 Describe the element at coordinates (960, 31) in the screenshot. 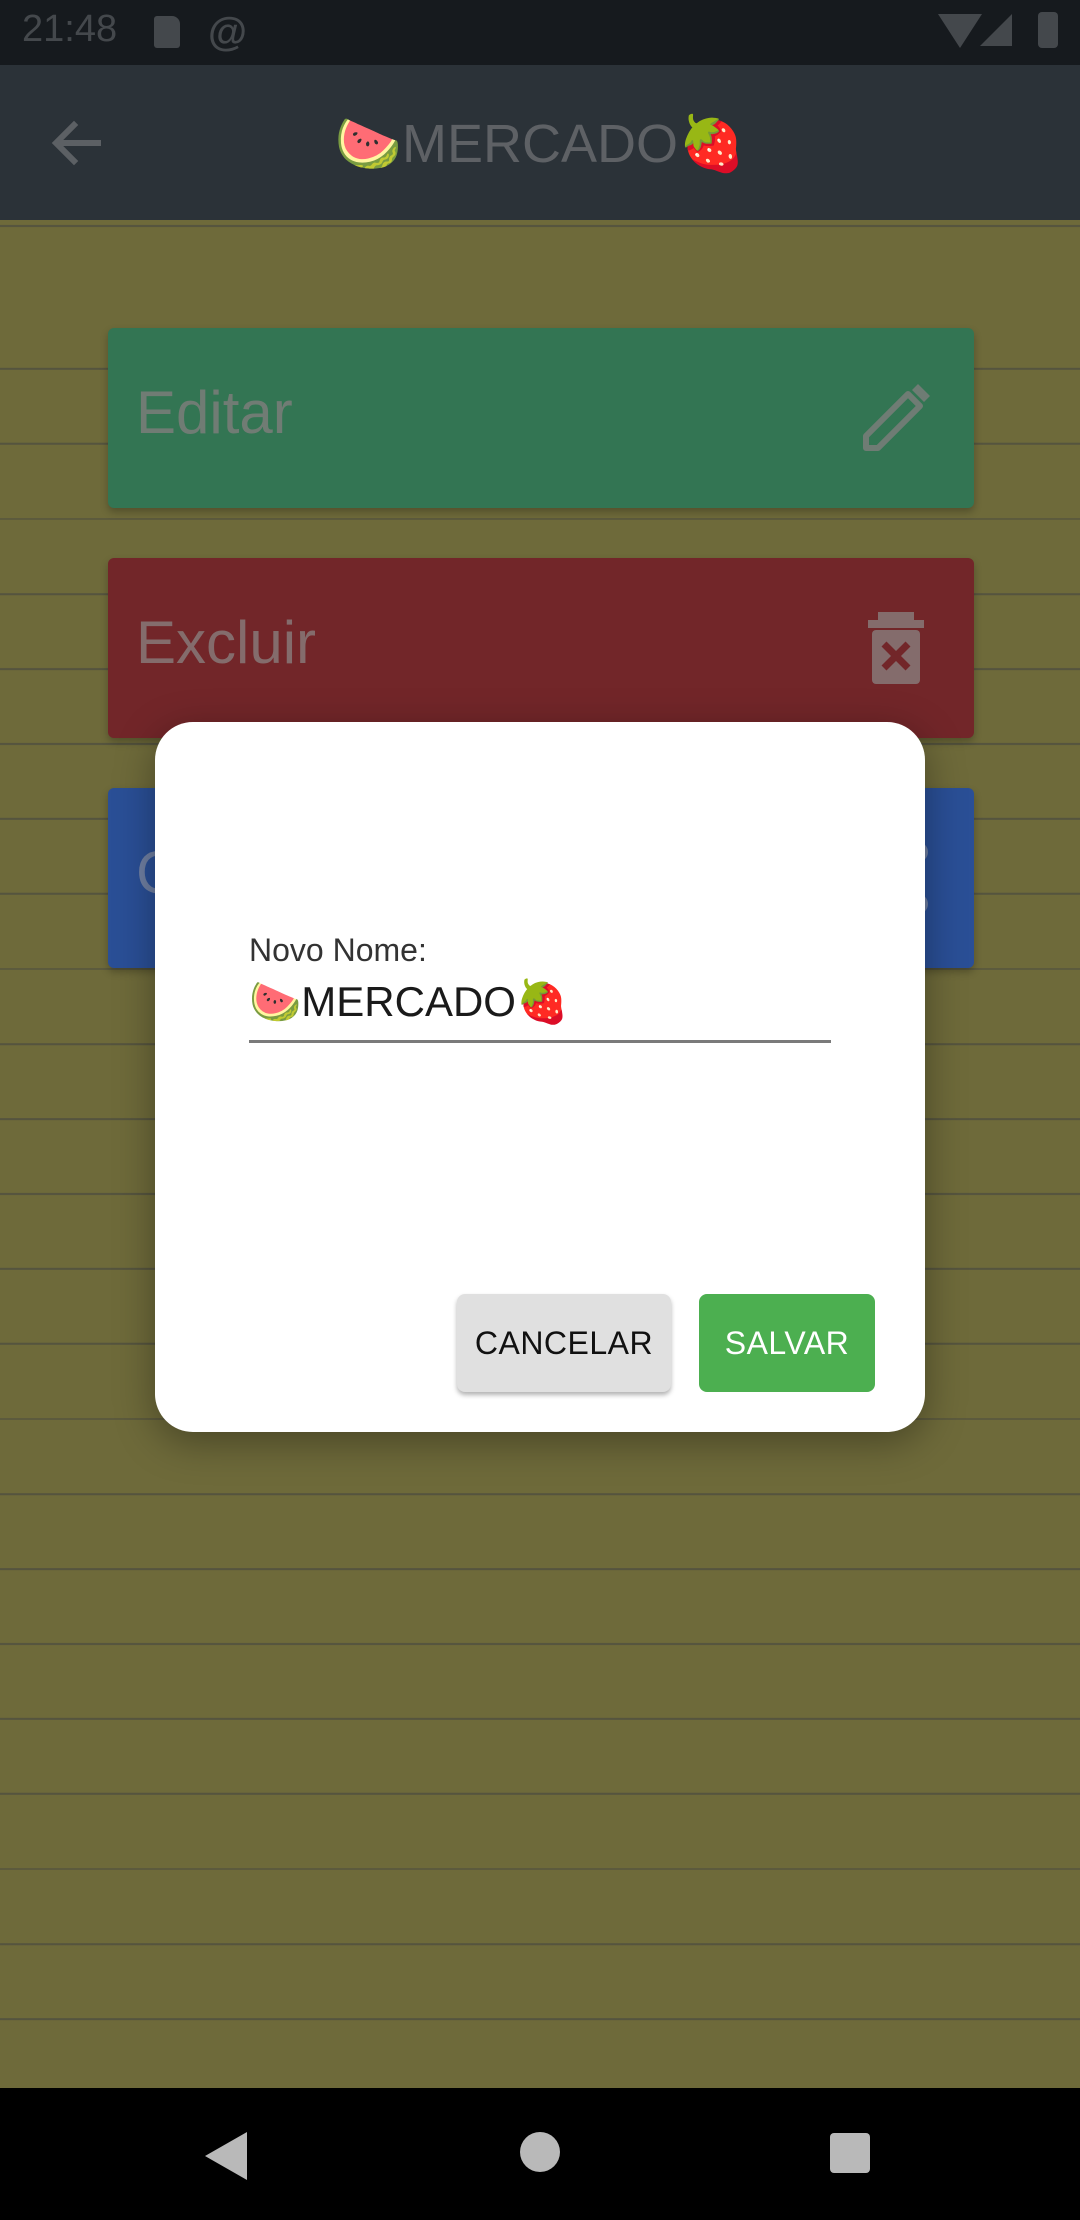

I see `wifi-icon` at that location.